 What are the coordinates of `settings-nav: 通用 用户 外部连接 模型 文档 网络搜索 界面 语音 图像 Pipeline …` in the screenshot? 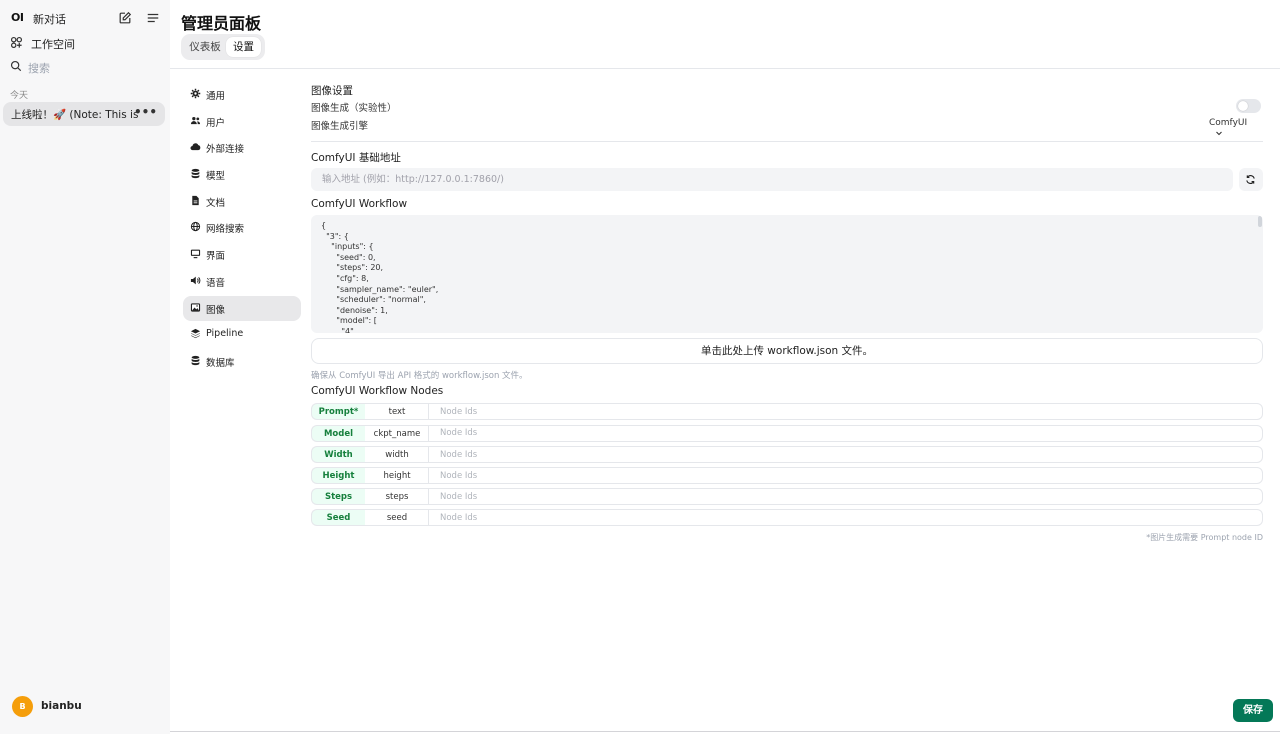 It's located at (242, 229).